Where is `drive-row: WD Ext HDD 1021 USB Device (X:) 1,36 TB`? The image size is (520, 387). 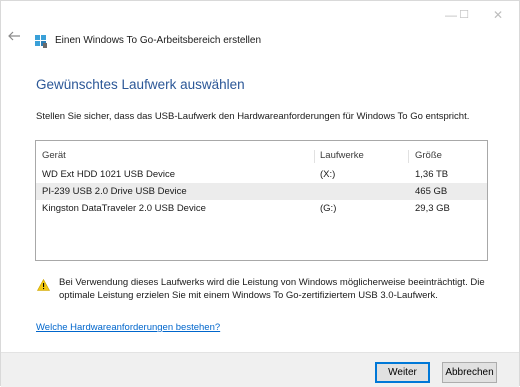 drive-row: WD Ext HDD 1021 USB Device (X:) 1,36 TB is located at coordinates (261, 174).